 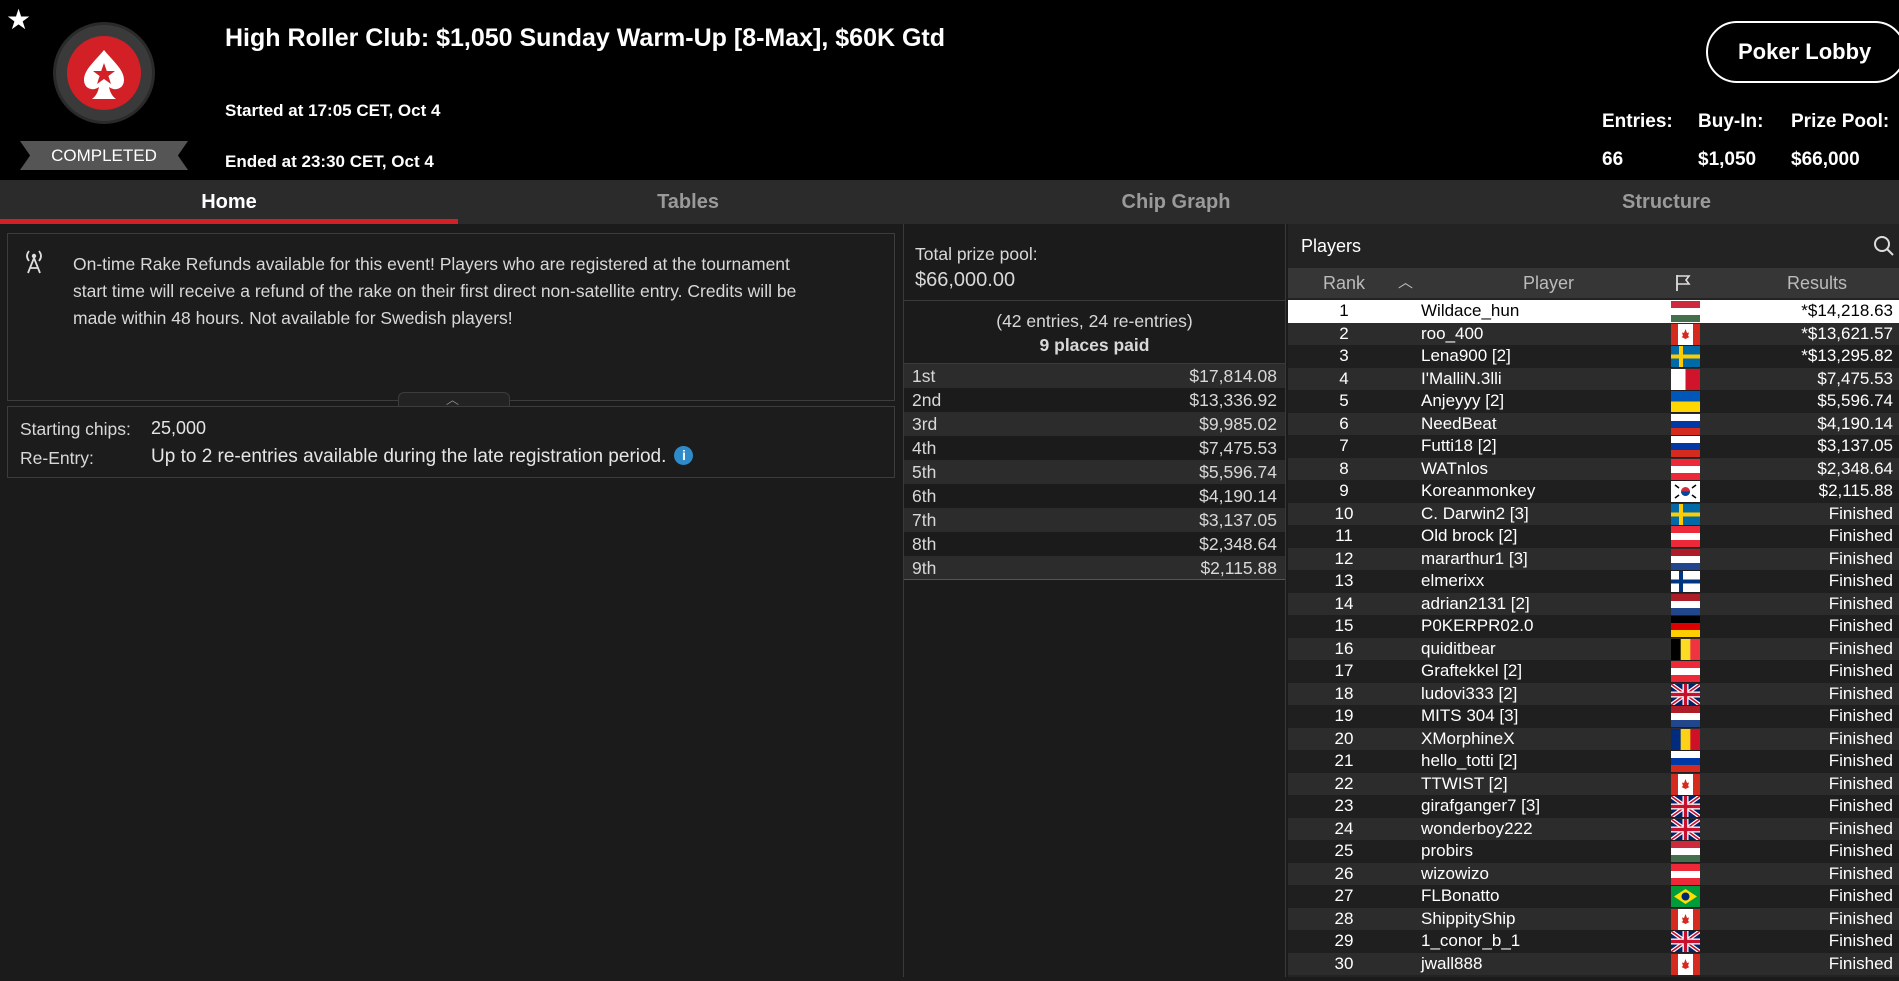 What do you see at coordinates (1593, 513) in the screenshot?
I see `player-row: 10 C. Darwin2 [3] Finished` at bounding box center [1593, 513].